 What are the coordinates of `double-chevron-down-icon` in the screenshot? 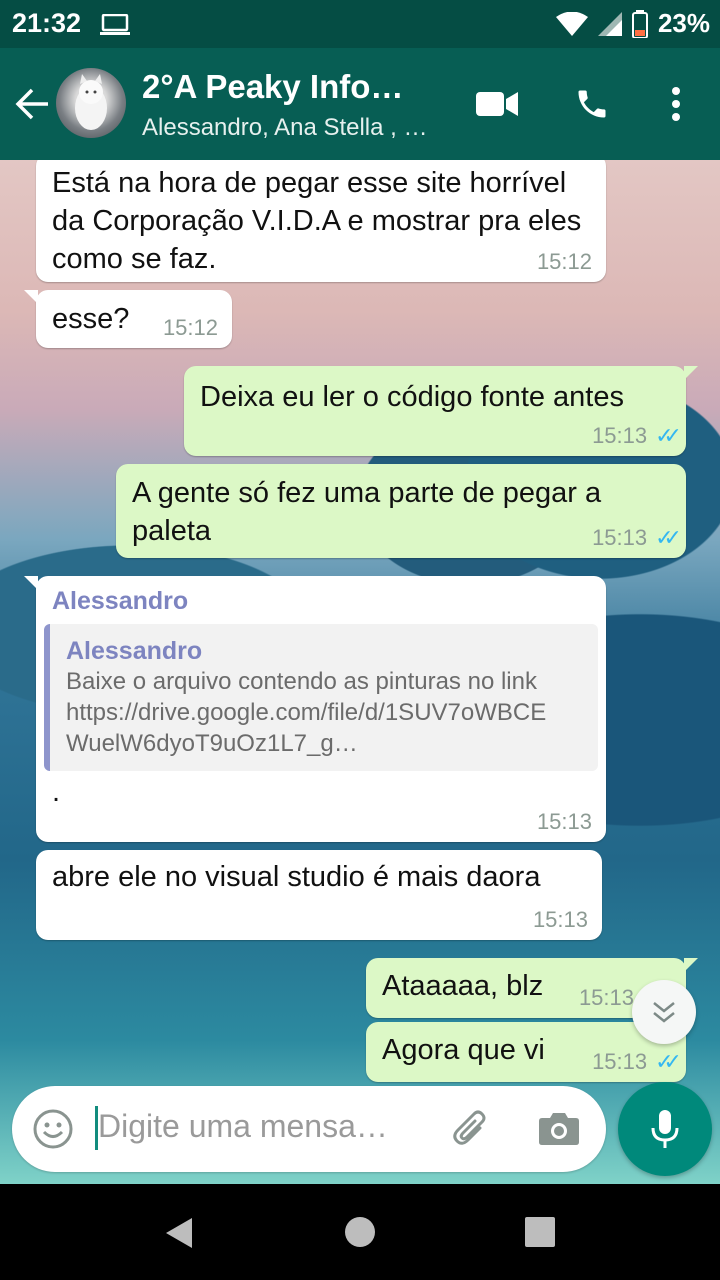 It's located at (664, 1012).